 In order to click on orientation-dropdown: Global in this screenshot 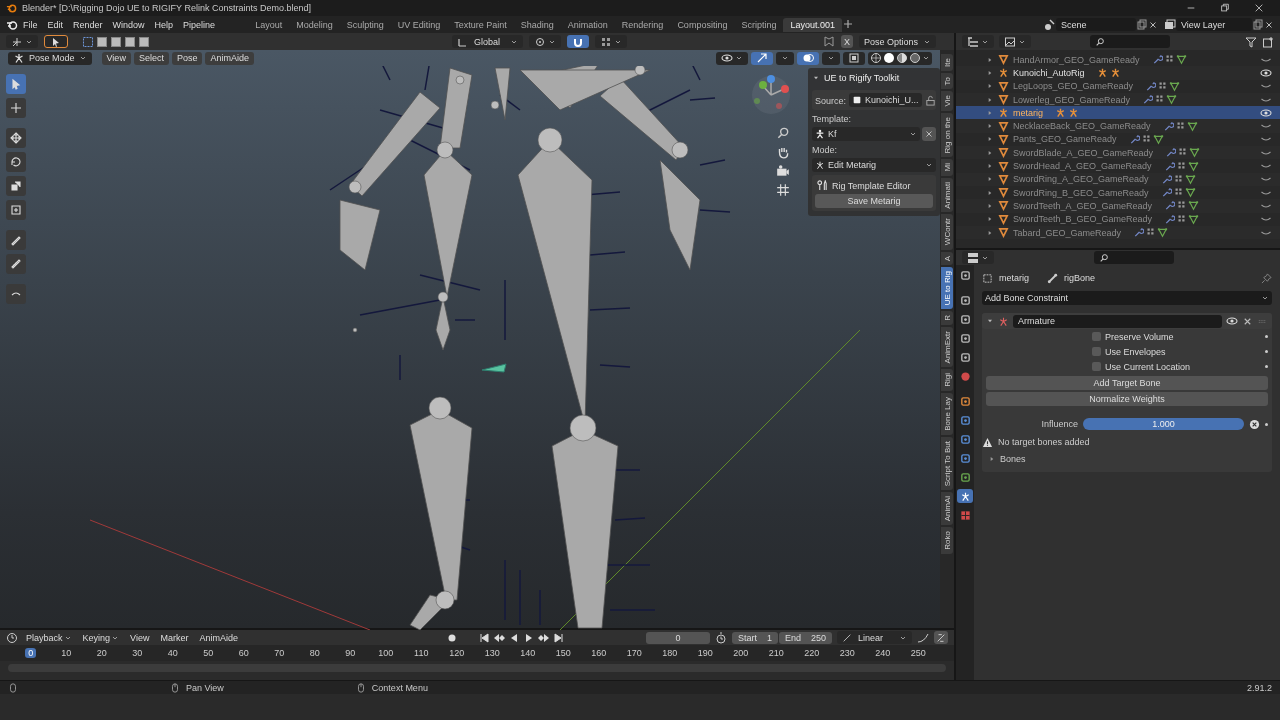, I will do `click(487, 41)`.